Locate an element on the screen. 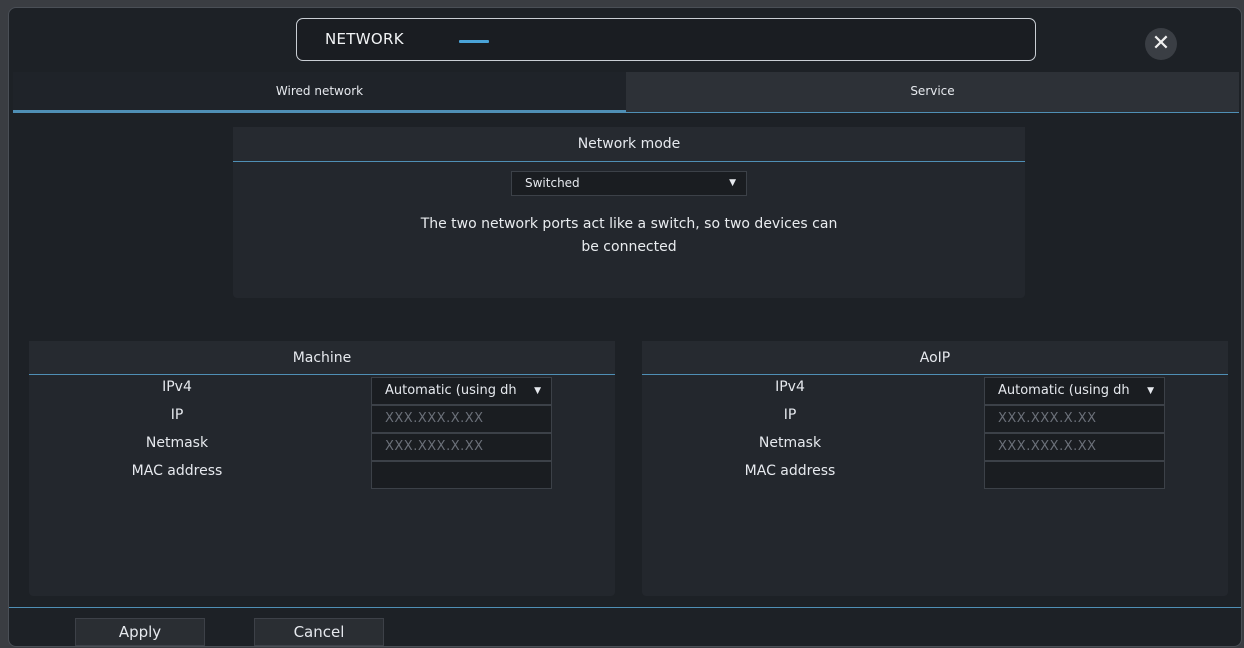 The image size is (1244, 648). title-accent-dash is located at coordinates (474, 41).